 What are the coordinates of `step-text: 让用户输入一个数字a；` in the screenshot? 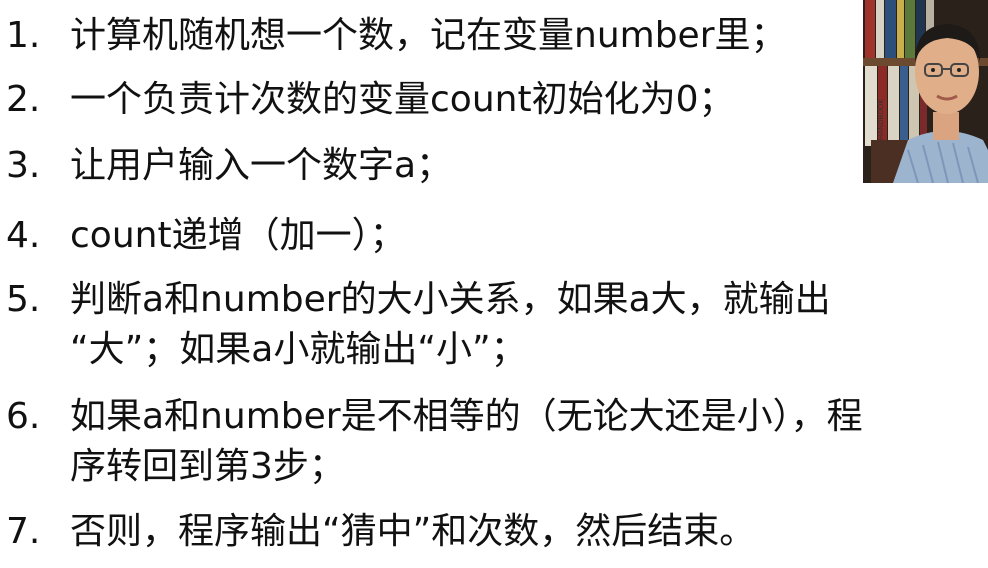 It's located at (261, 165).